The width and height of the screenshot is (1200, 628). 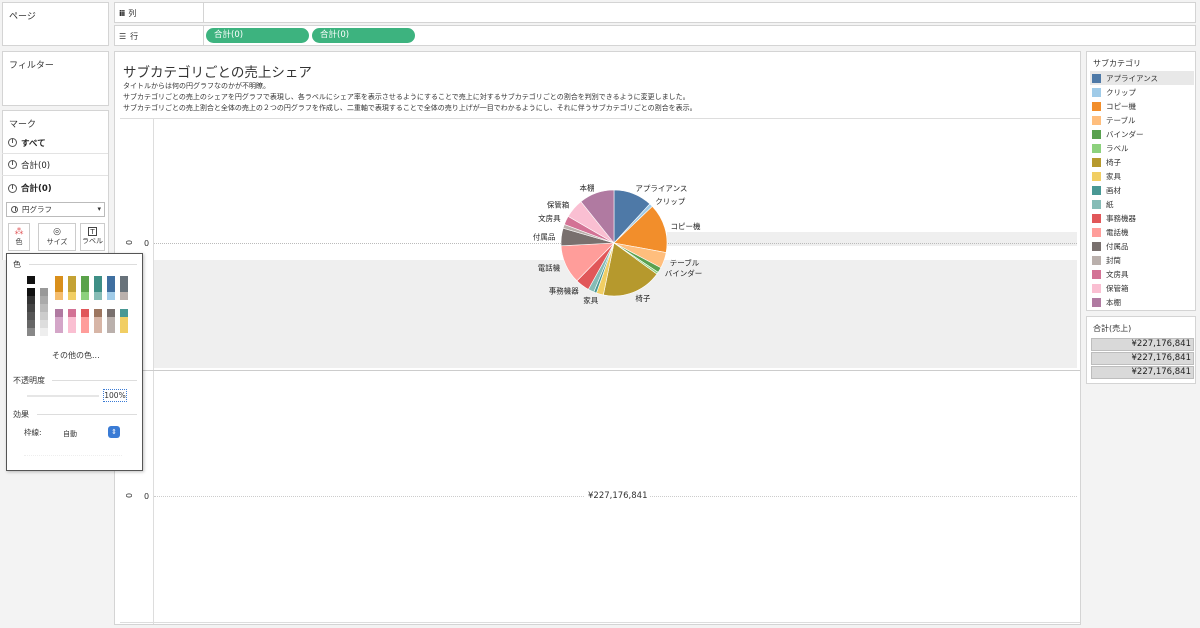 I want to click on marks-row-sum2: 合計(0), so click(x=55, y=188).